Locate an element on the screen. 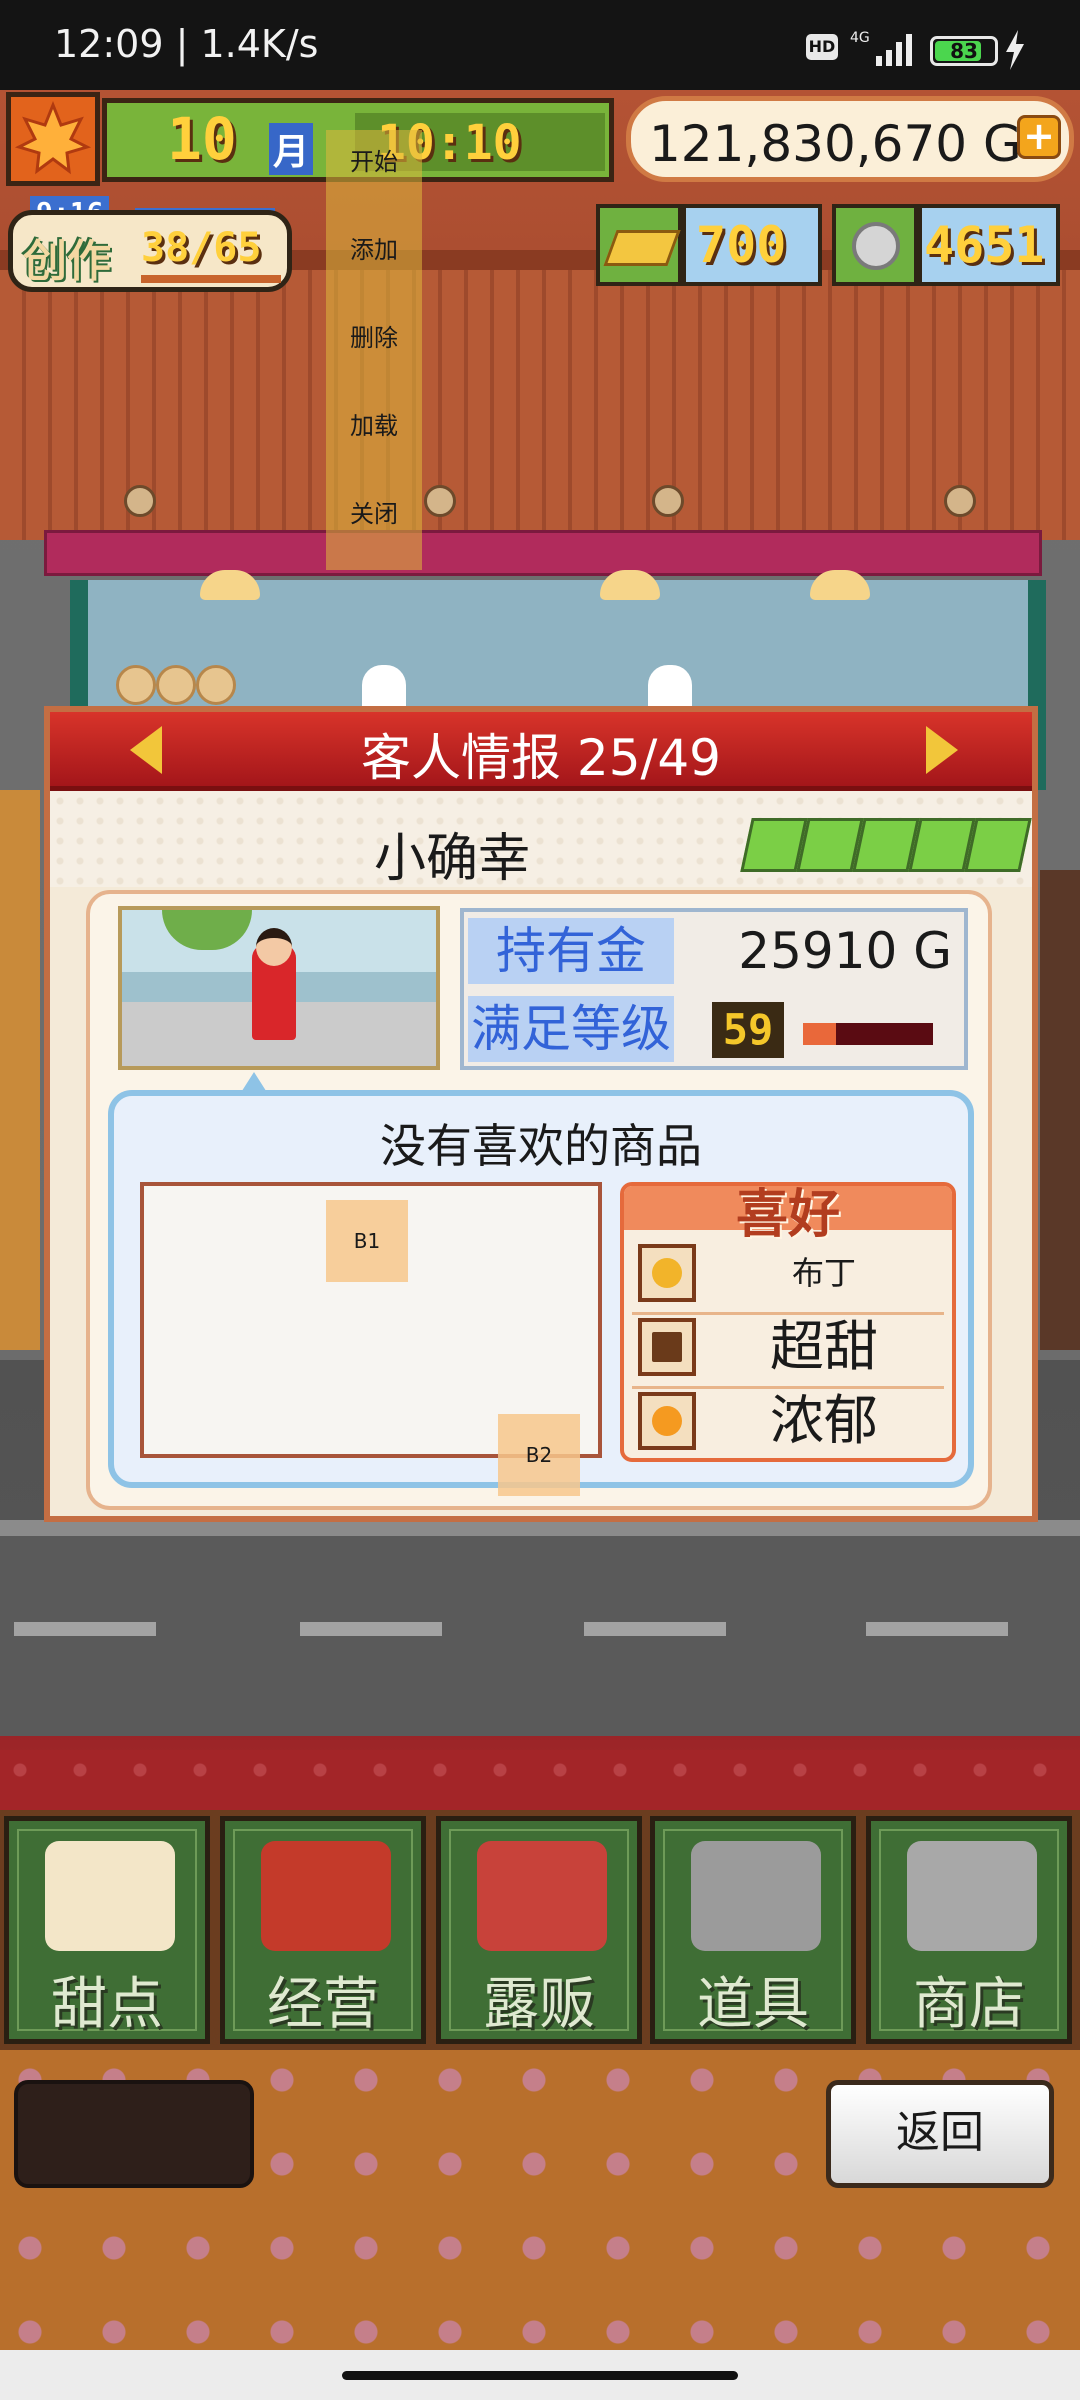 Image resolution: width=1080 pixels, height=2400 pixels. preference-label: 布丁 is located at coordinates (823, 1273).